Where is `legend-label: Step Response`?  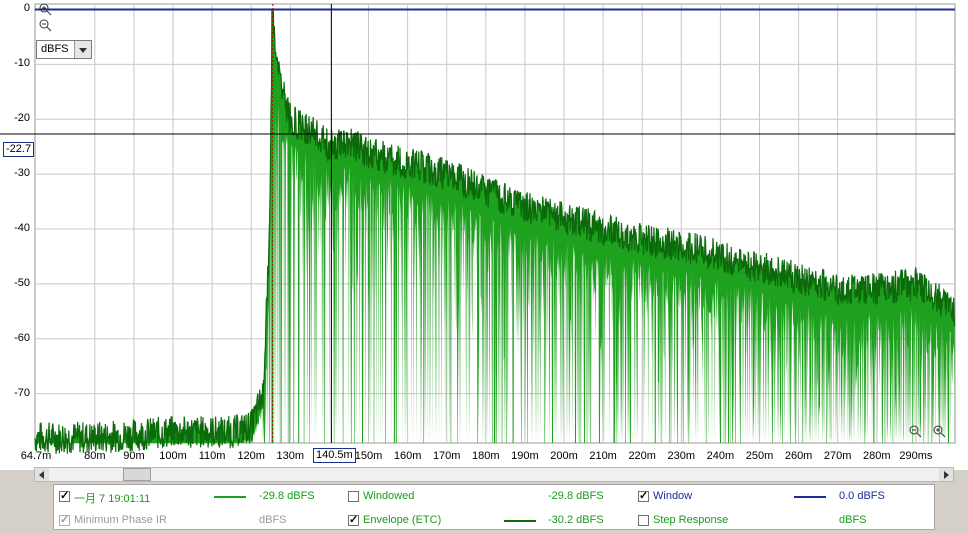 legend-label: Step Response is located at coordinates (691, 520).